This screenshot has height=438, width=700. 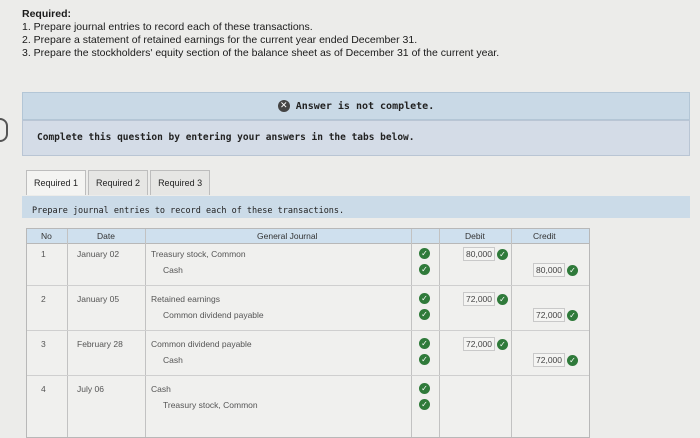 I want to click on credit-amount: 80,000 ✓, so click(x=555, y=270).